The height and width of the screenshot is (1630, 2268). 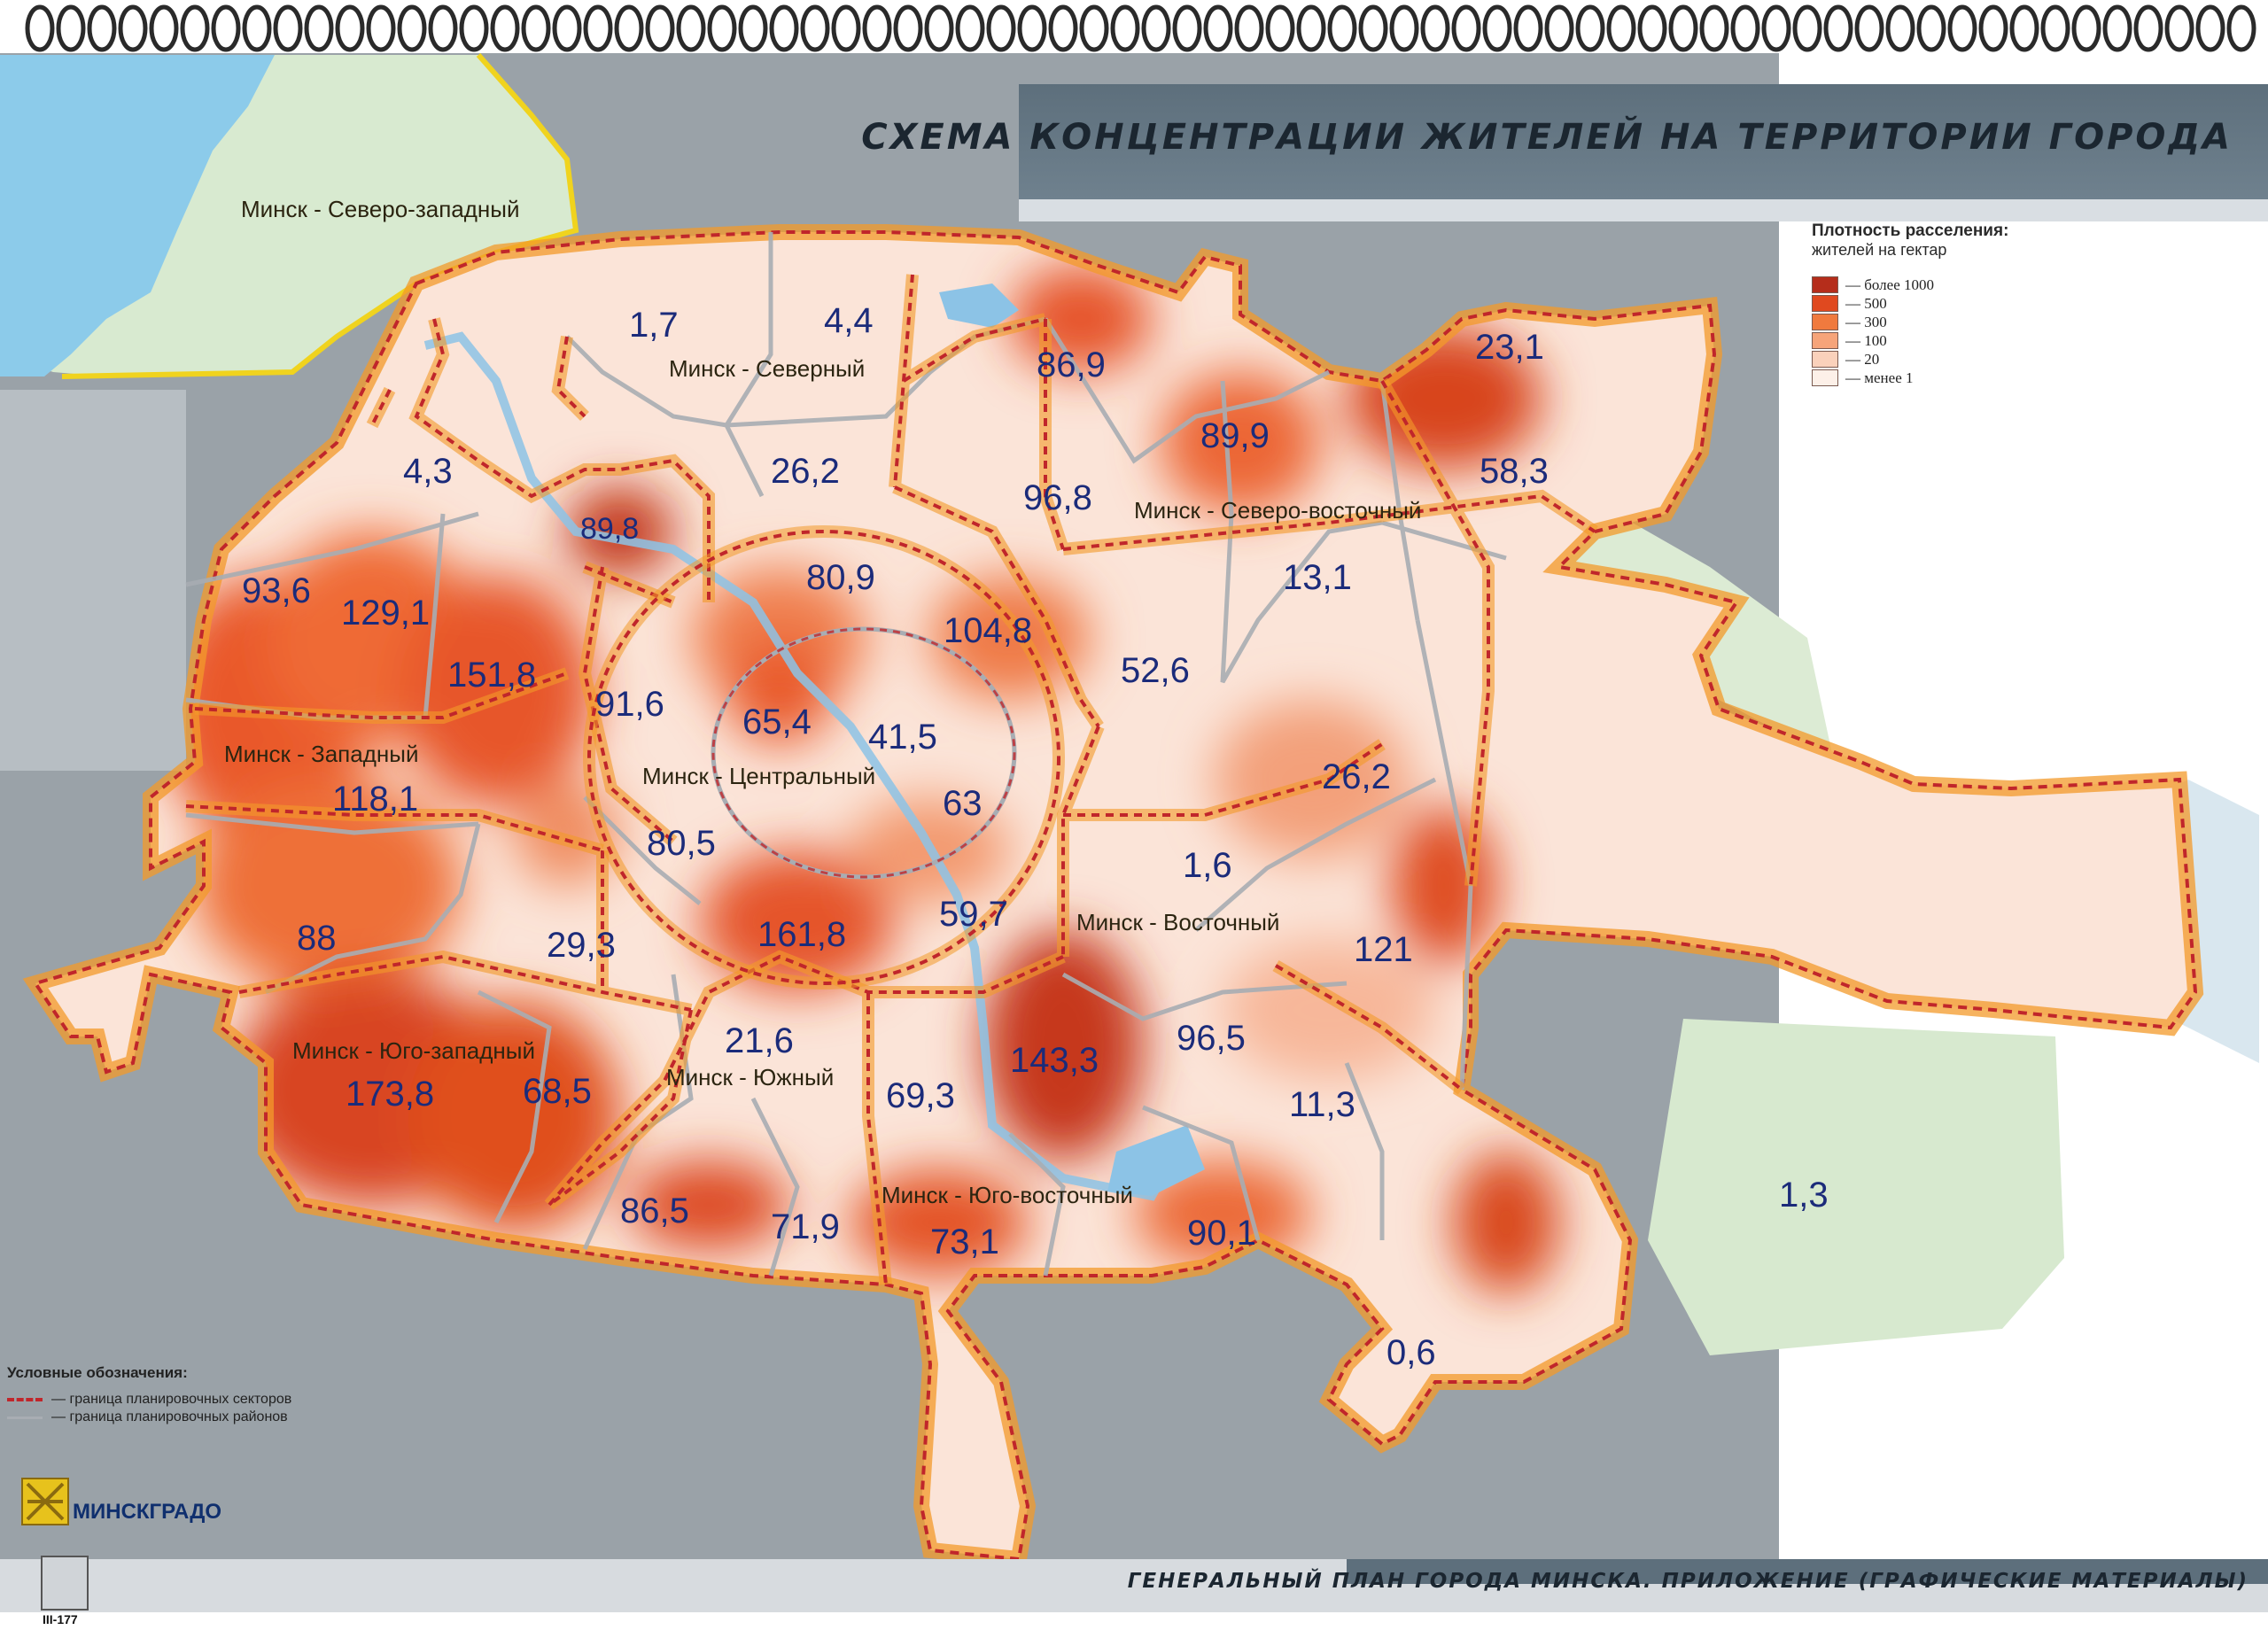 What do you see at coordinates (581, 945) in the screenshot?
I see `density-value: 29,3` at bounding box center [581, 945].